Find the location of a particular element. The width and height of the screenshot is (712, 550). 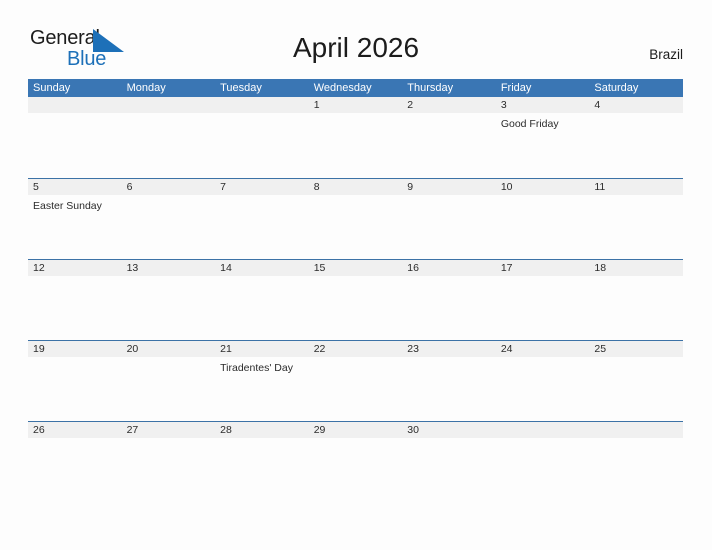

day-event: Good Friday is located at coordinates (543, 145).